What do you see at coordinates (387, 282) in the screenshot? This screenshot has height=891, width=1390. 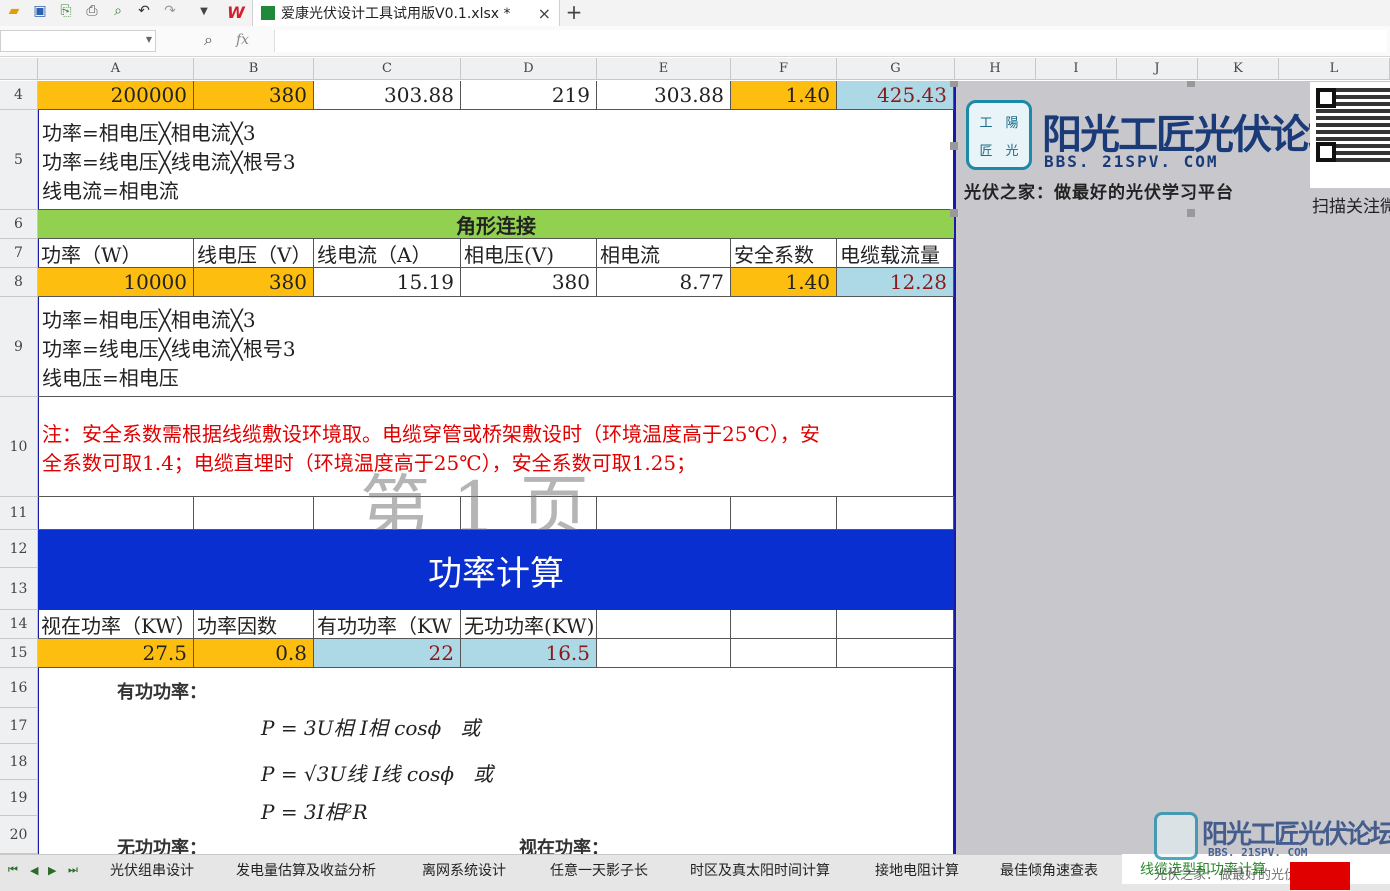 I see `cell-c8: 15.19` at bounding box center [387, 282].